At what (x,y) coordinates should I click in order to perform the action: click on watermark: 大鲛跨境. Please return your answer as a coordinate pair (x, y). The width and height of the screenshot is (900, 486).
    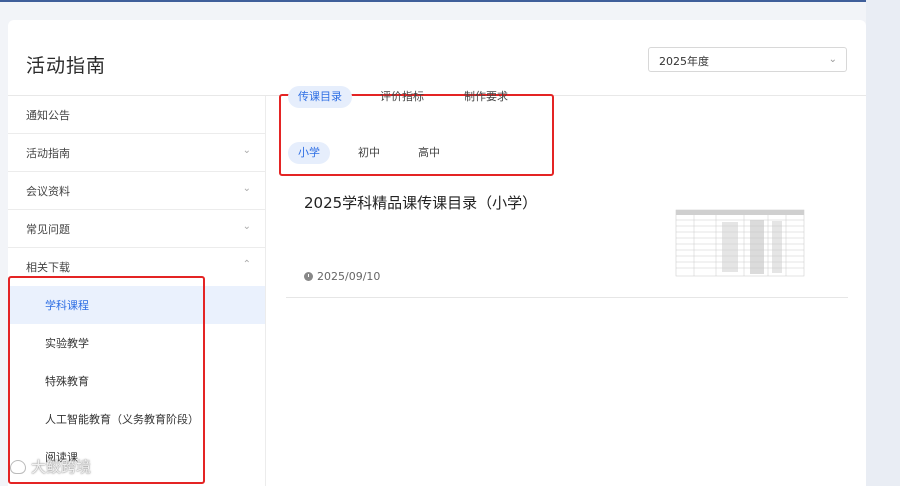
    Looking at the image, I should click on (50, 466).